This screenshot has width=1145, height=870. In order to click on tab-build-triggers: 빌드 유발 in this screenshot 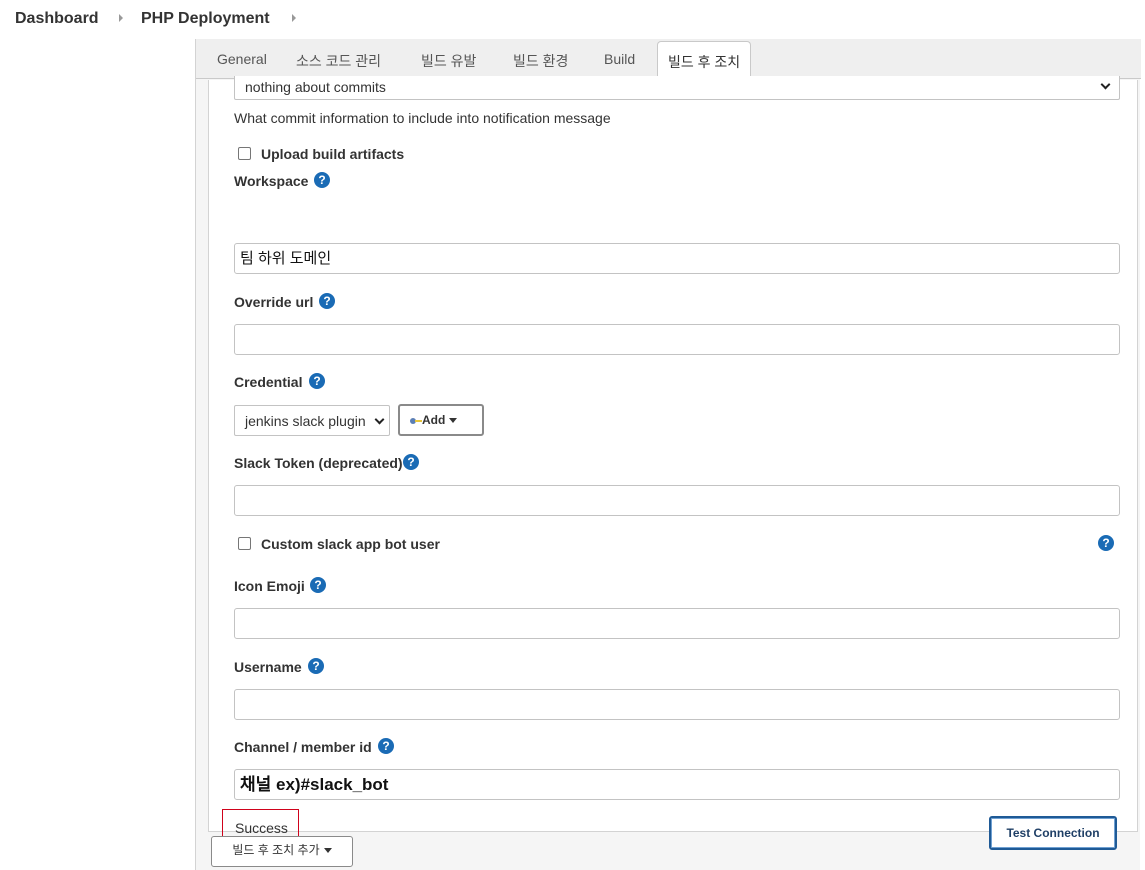, I will do `click(448, 61)`.